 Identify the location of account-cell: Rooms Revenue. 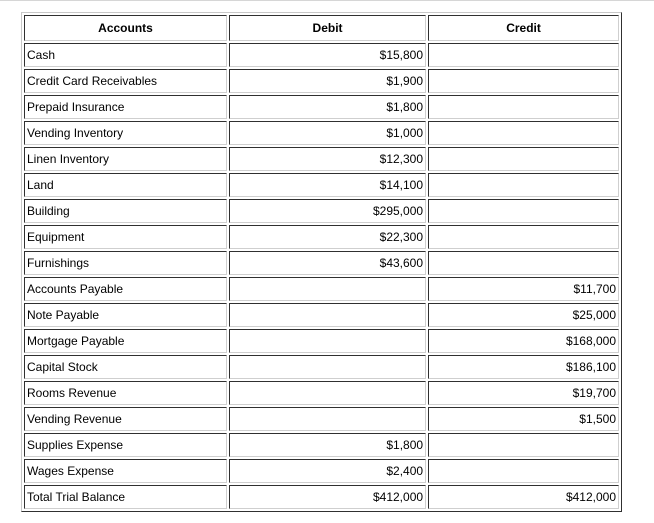
(126, 393).